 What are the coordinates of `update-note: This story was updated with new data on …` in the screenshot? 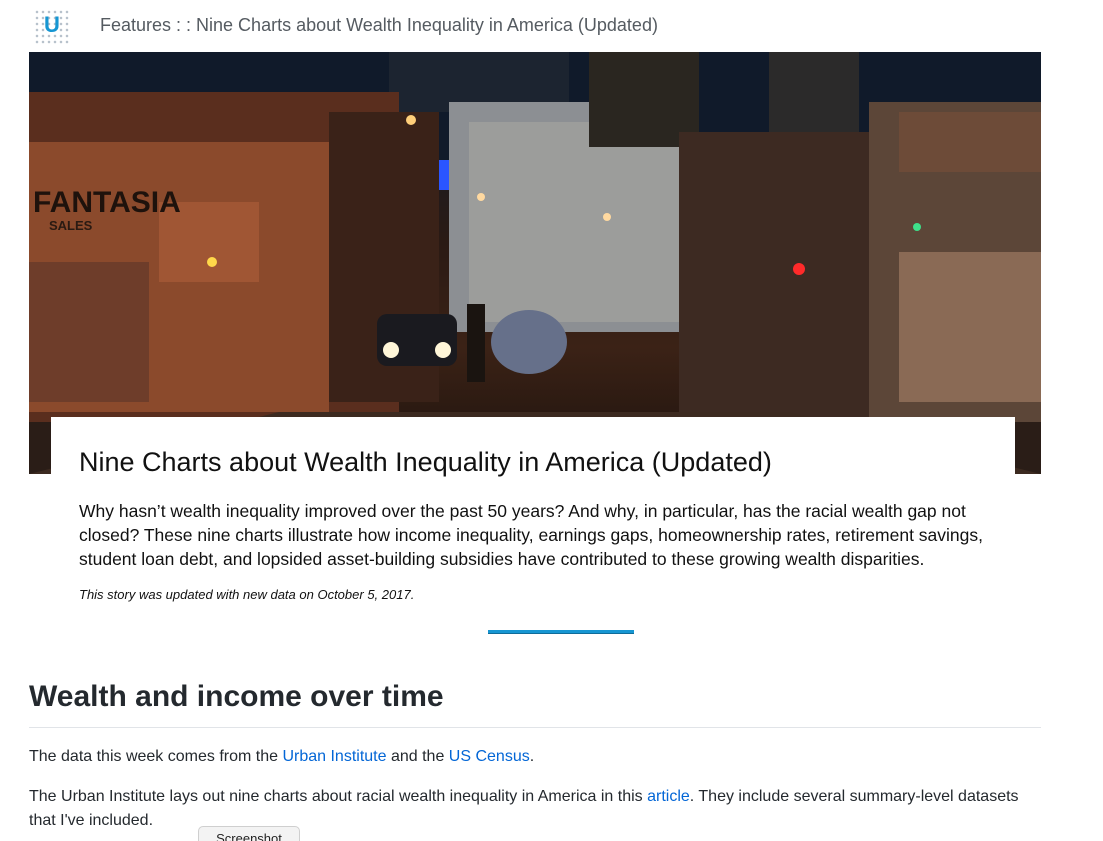 It's located at (247, 594).